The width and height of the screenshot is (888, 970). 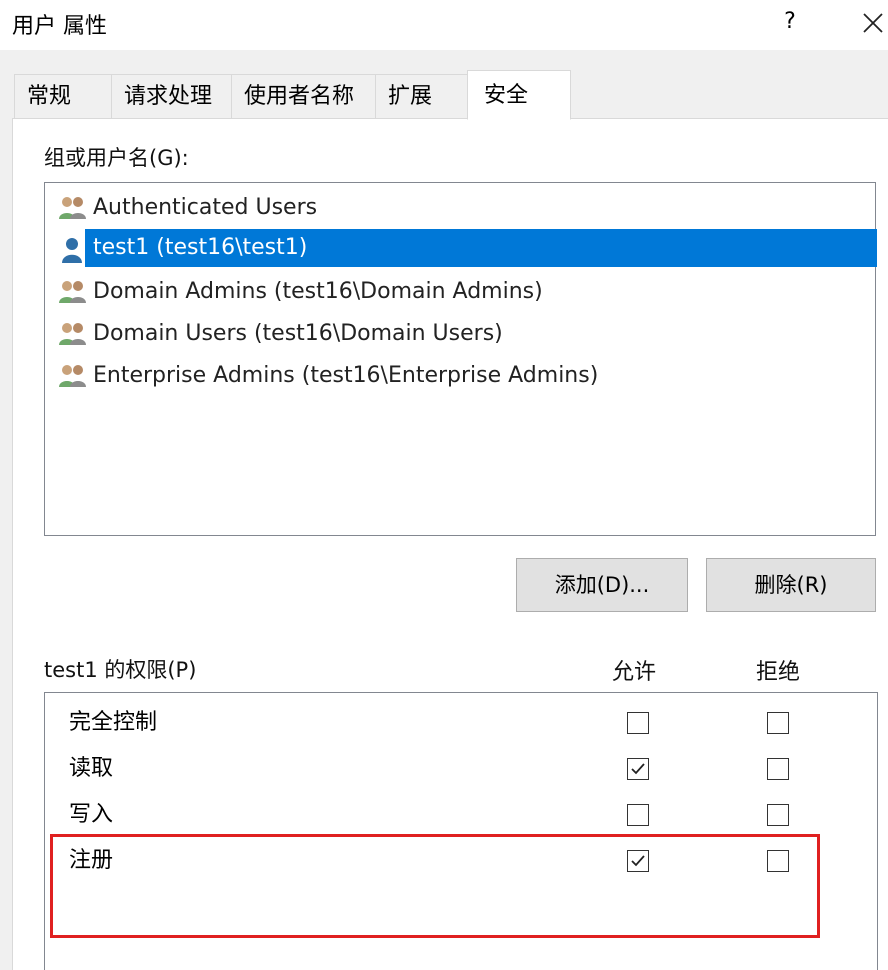 I want to click on list-item: Domain Users (test16\Domain Users), so click(x=463, y=334).